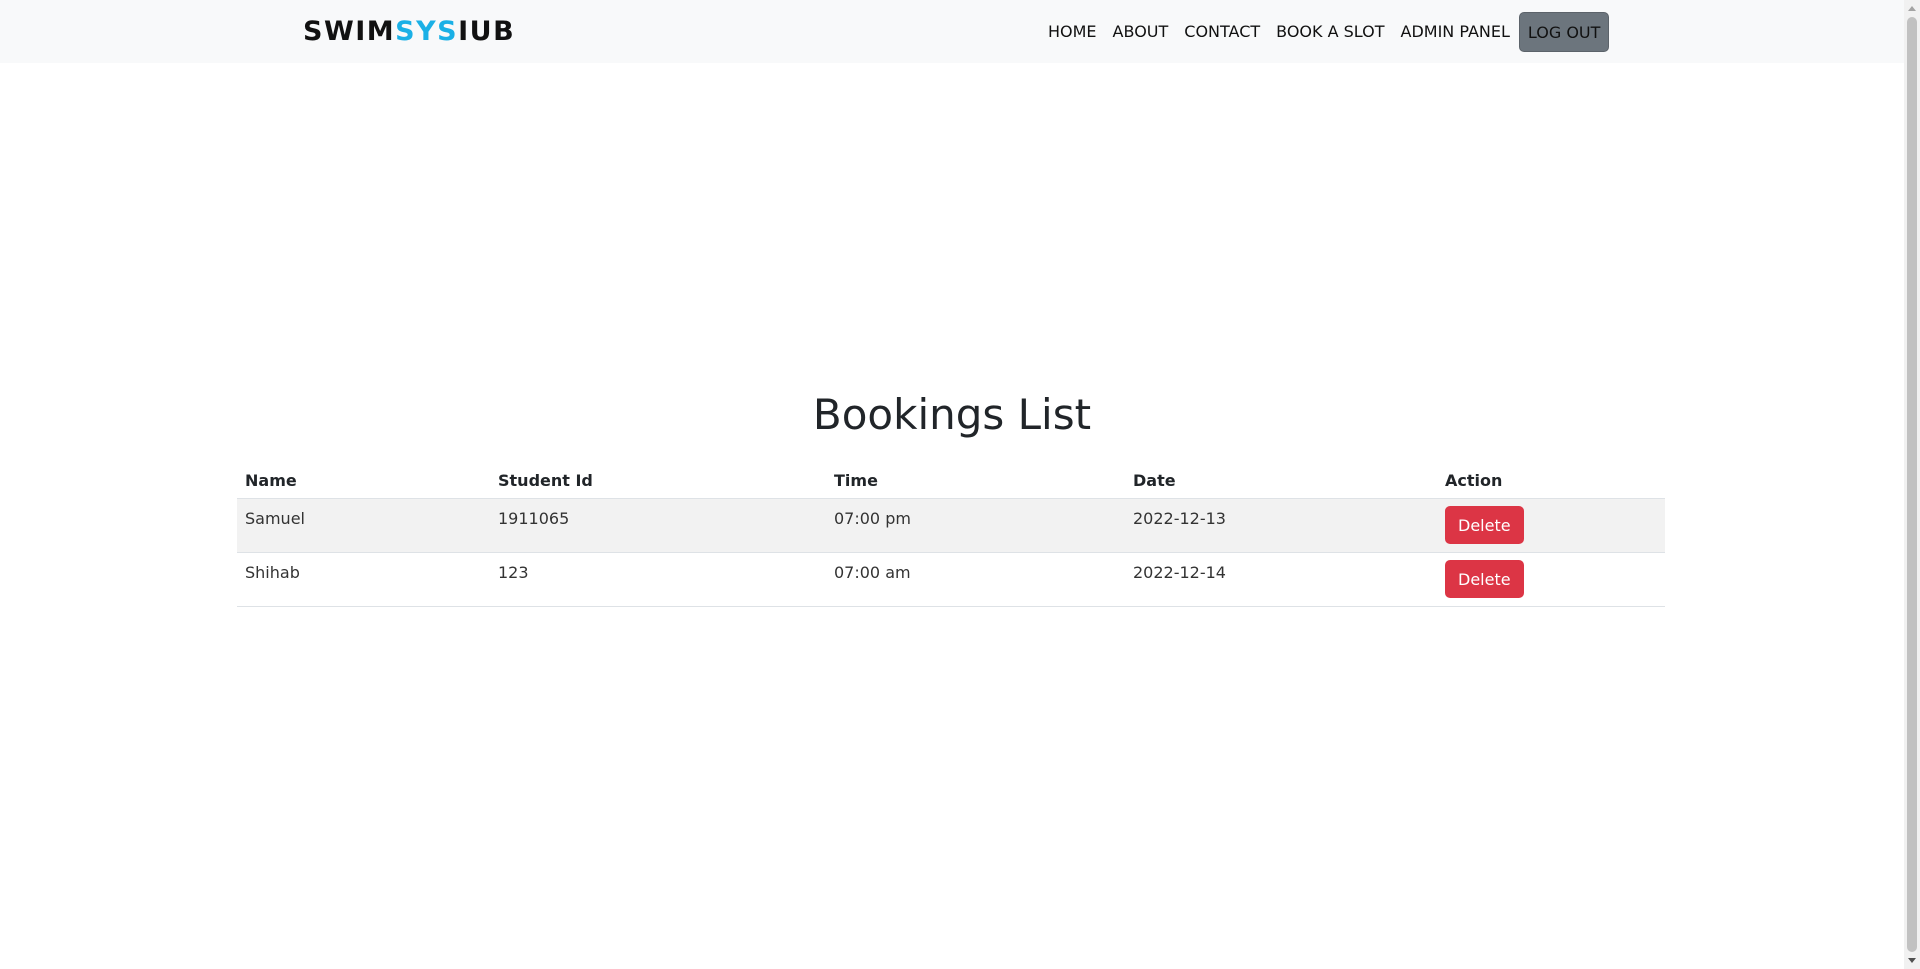  Describe the element at coordinates (1281, 525) in the screenshot. I see `cell-date: 2022-12-13` at that location.